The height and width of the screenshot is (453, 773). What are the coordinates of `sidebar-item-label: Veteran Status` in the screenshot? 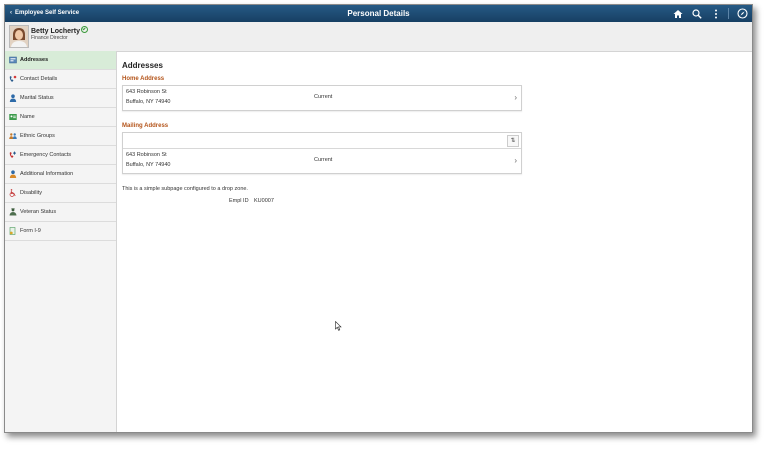 It's located at (38, 212).